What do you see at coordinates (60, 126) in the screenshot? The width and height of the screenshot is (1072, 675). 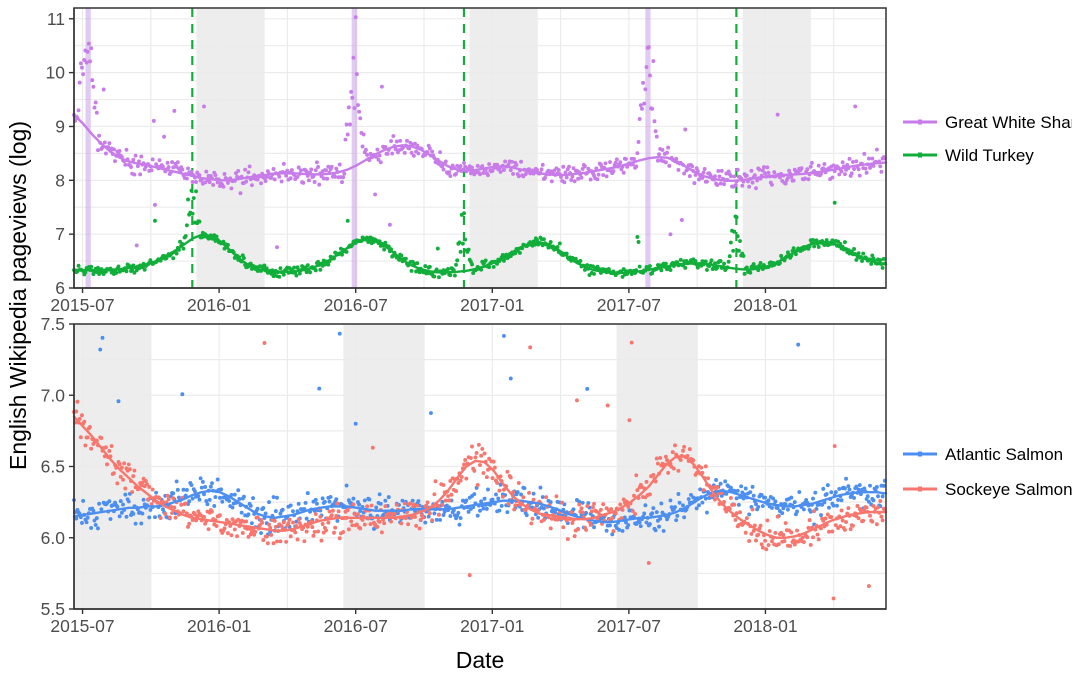 I see `y-axis-tick-label: 9` at bounding box center [60, 126].